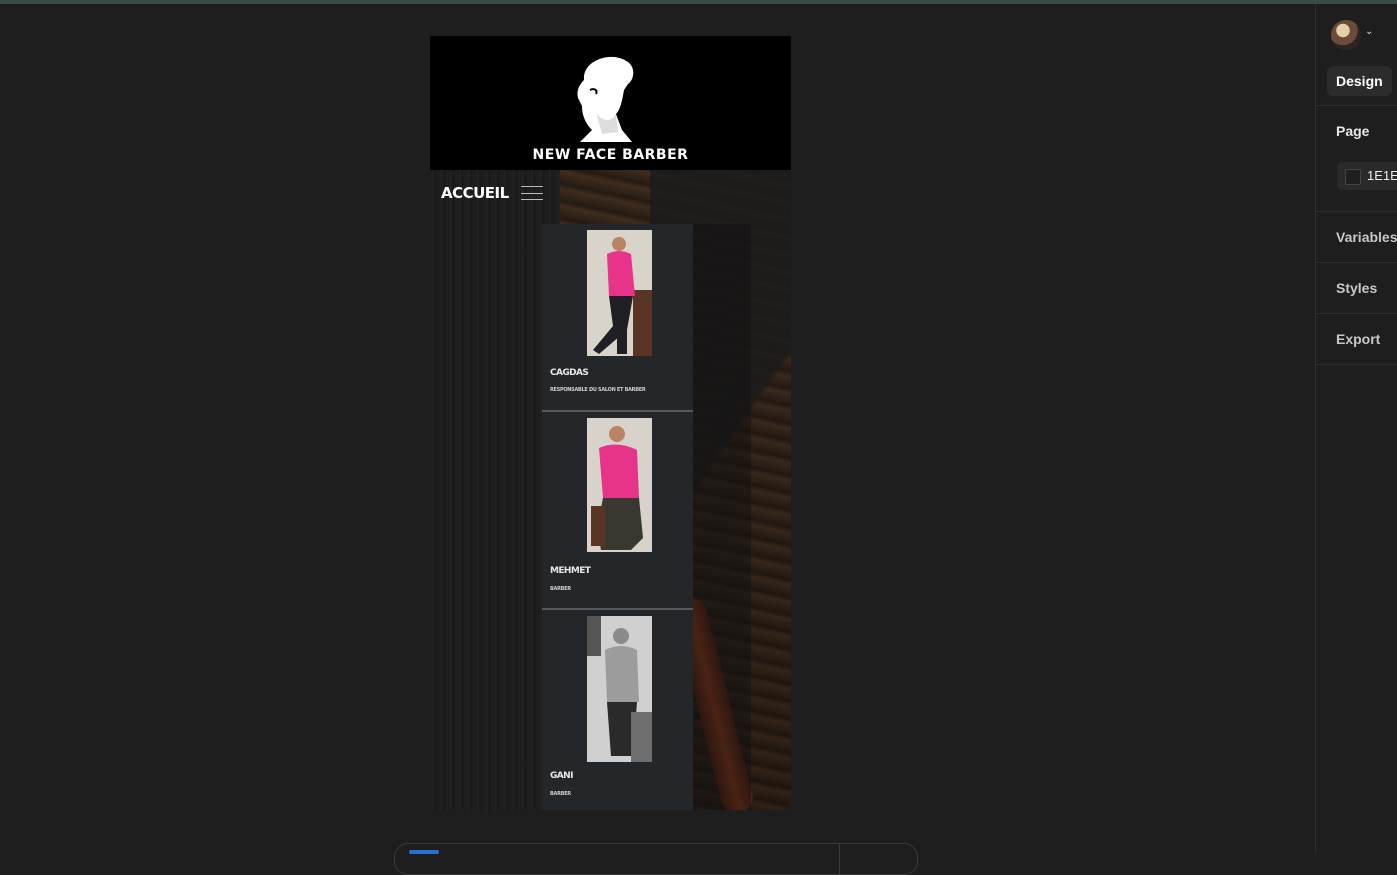  Describe the element at coordinates (698, 2) in the screenshot. I see `window-top-border` at that location.